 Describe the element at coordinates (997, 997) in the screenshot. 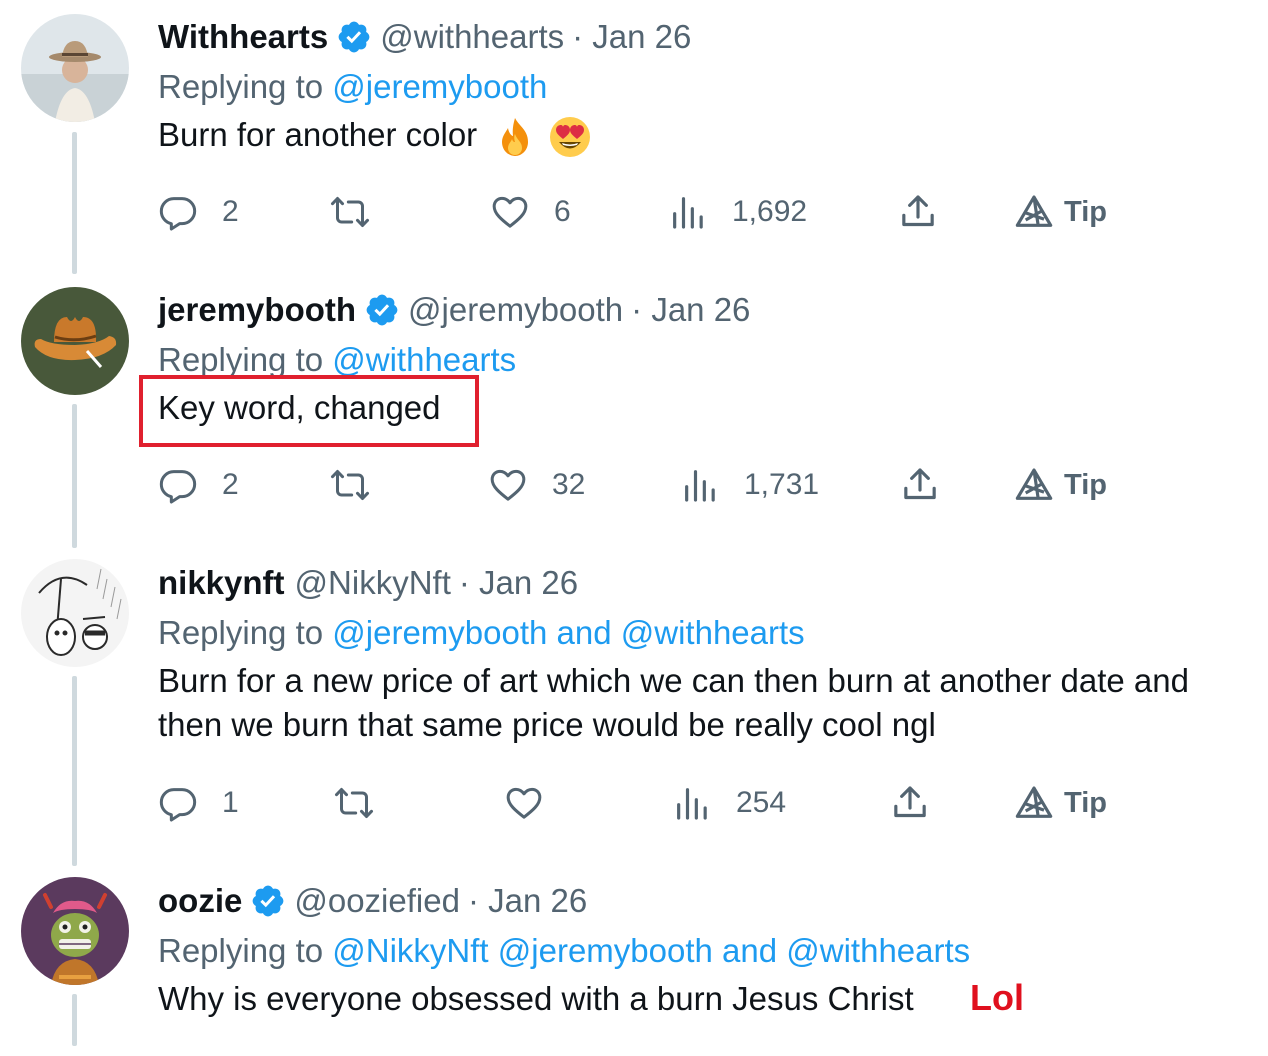

I see `lol-annotation: Lol` at that location.